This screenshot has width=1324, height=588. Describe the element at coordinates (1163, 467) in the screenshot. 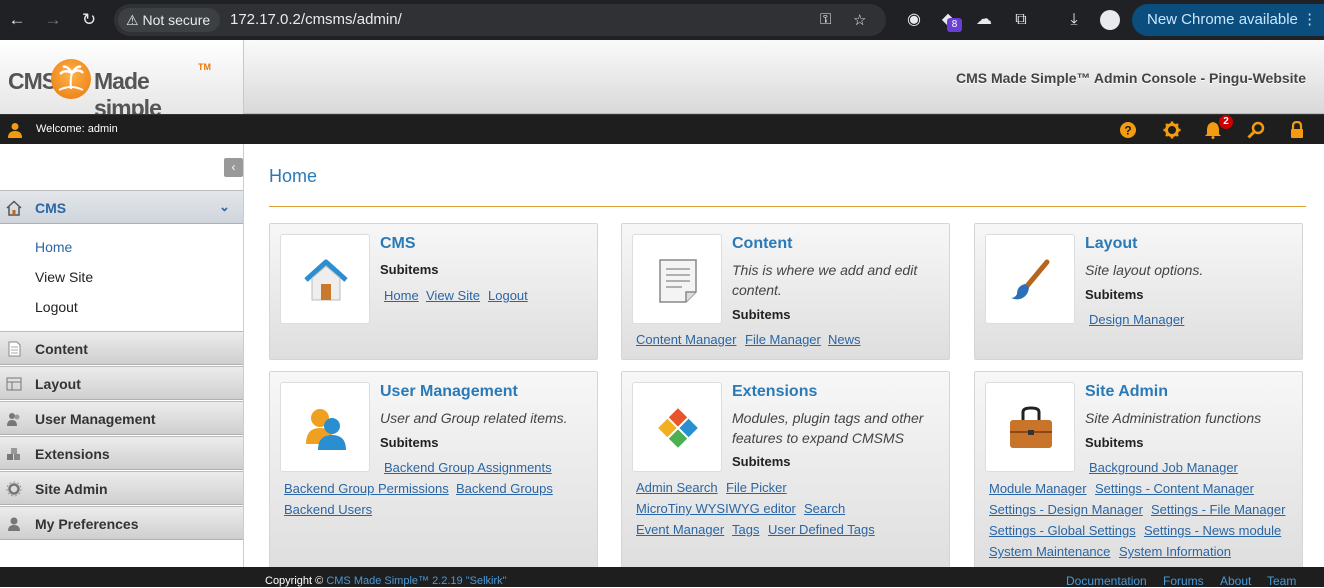

I see `panel-link: Background Job Manager` at that location.